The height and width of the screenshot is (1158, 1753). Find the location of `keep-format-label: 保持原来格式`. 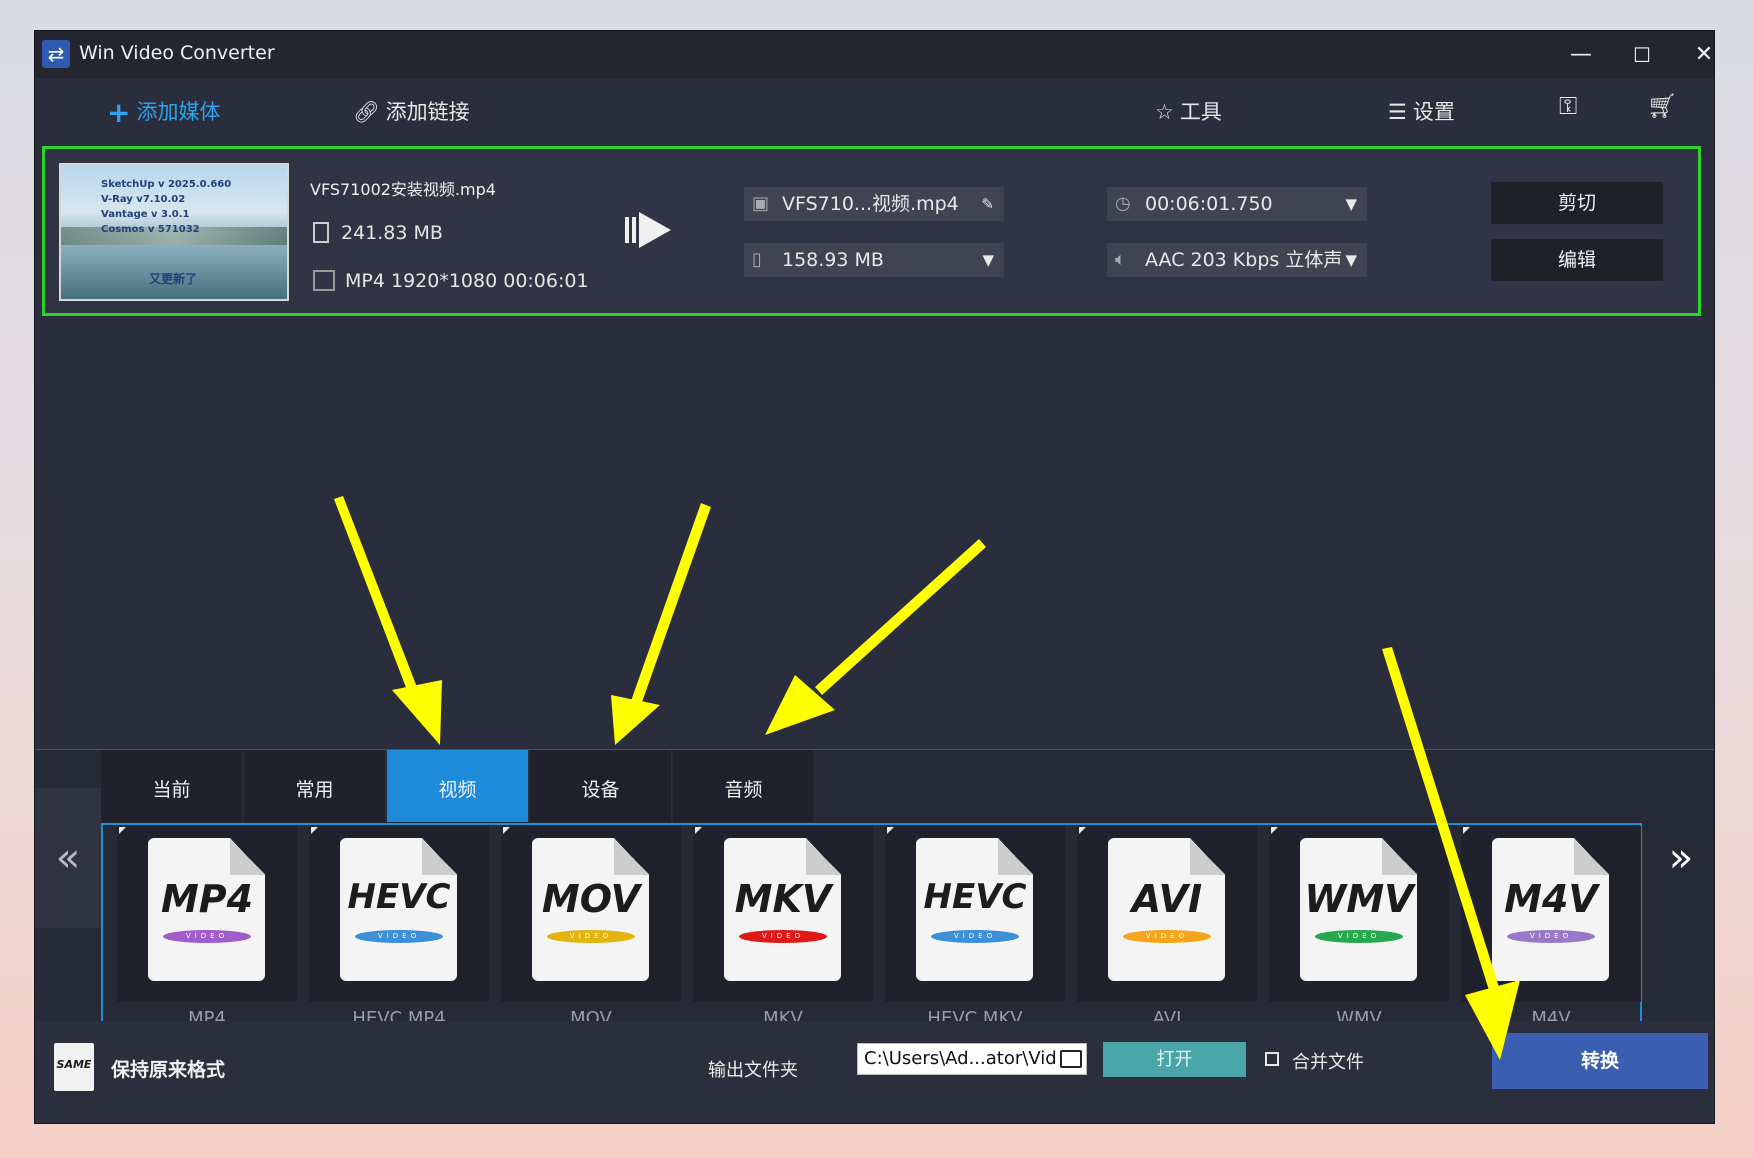

keep-format-label: 保持原来格式 is located at coordinates (168, 1068).